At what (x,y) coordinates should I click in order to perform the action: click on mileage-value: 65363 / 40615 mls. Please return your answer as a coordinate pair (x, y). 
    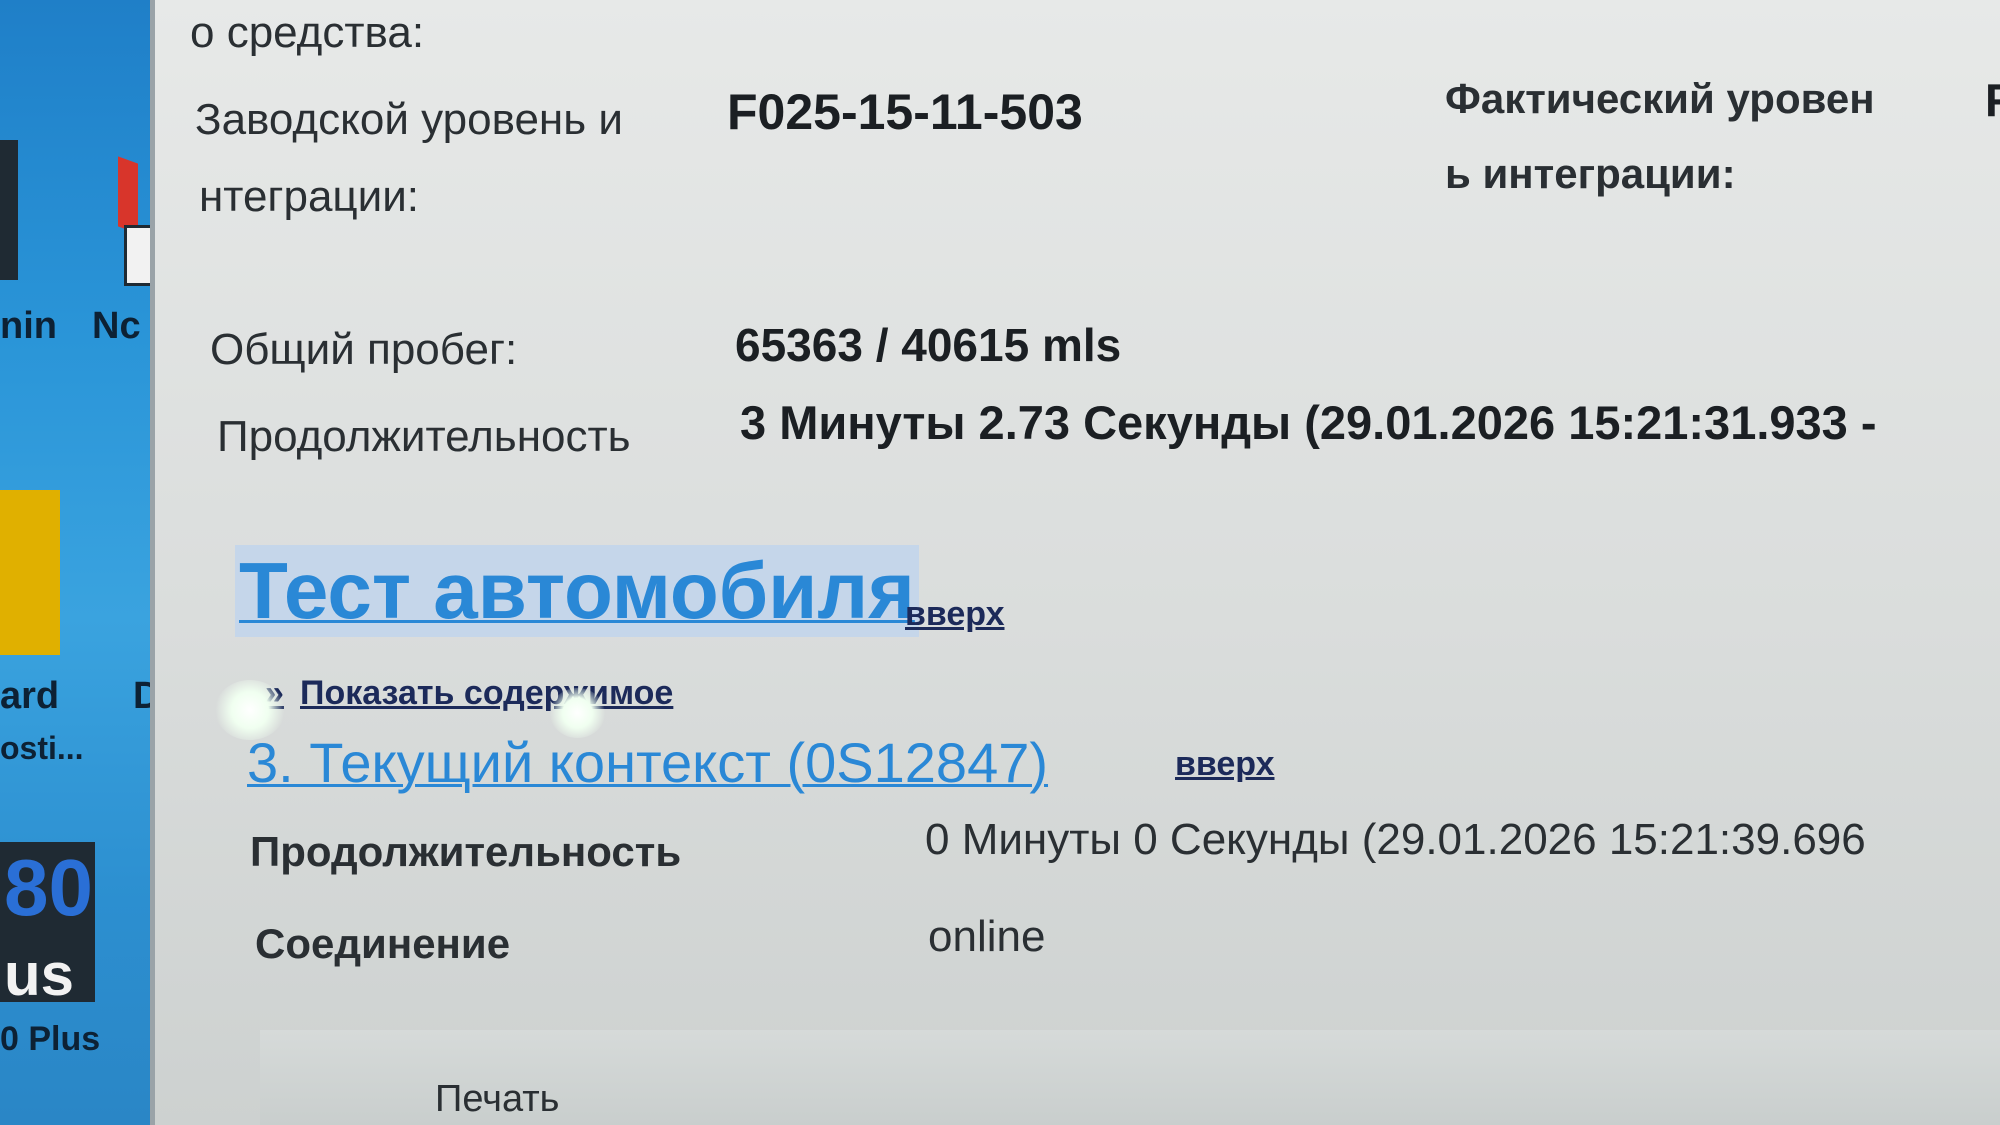
    Looking at the image, I should click on (928, 345).